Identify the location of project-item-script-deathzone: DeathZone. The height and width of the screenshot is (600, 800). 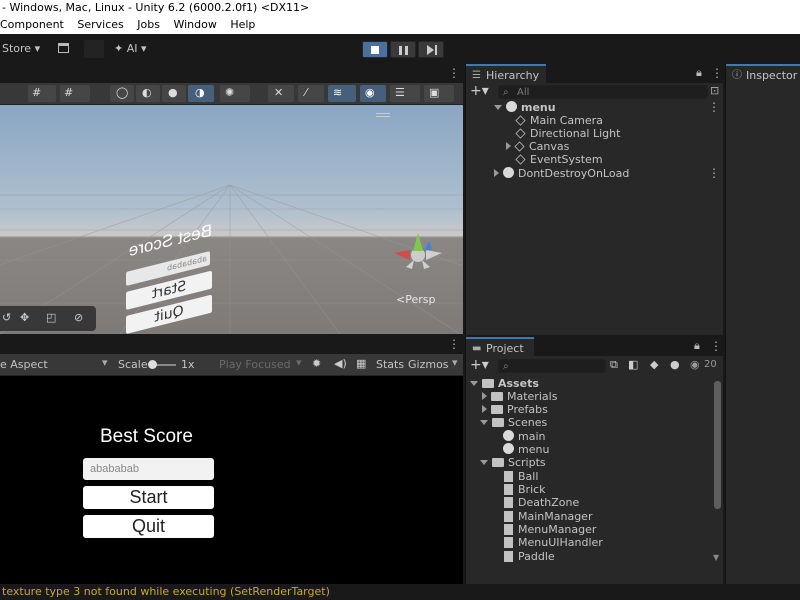
(522, 502).